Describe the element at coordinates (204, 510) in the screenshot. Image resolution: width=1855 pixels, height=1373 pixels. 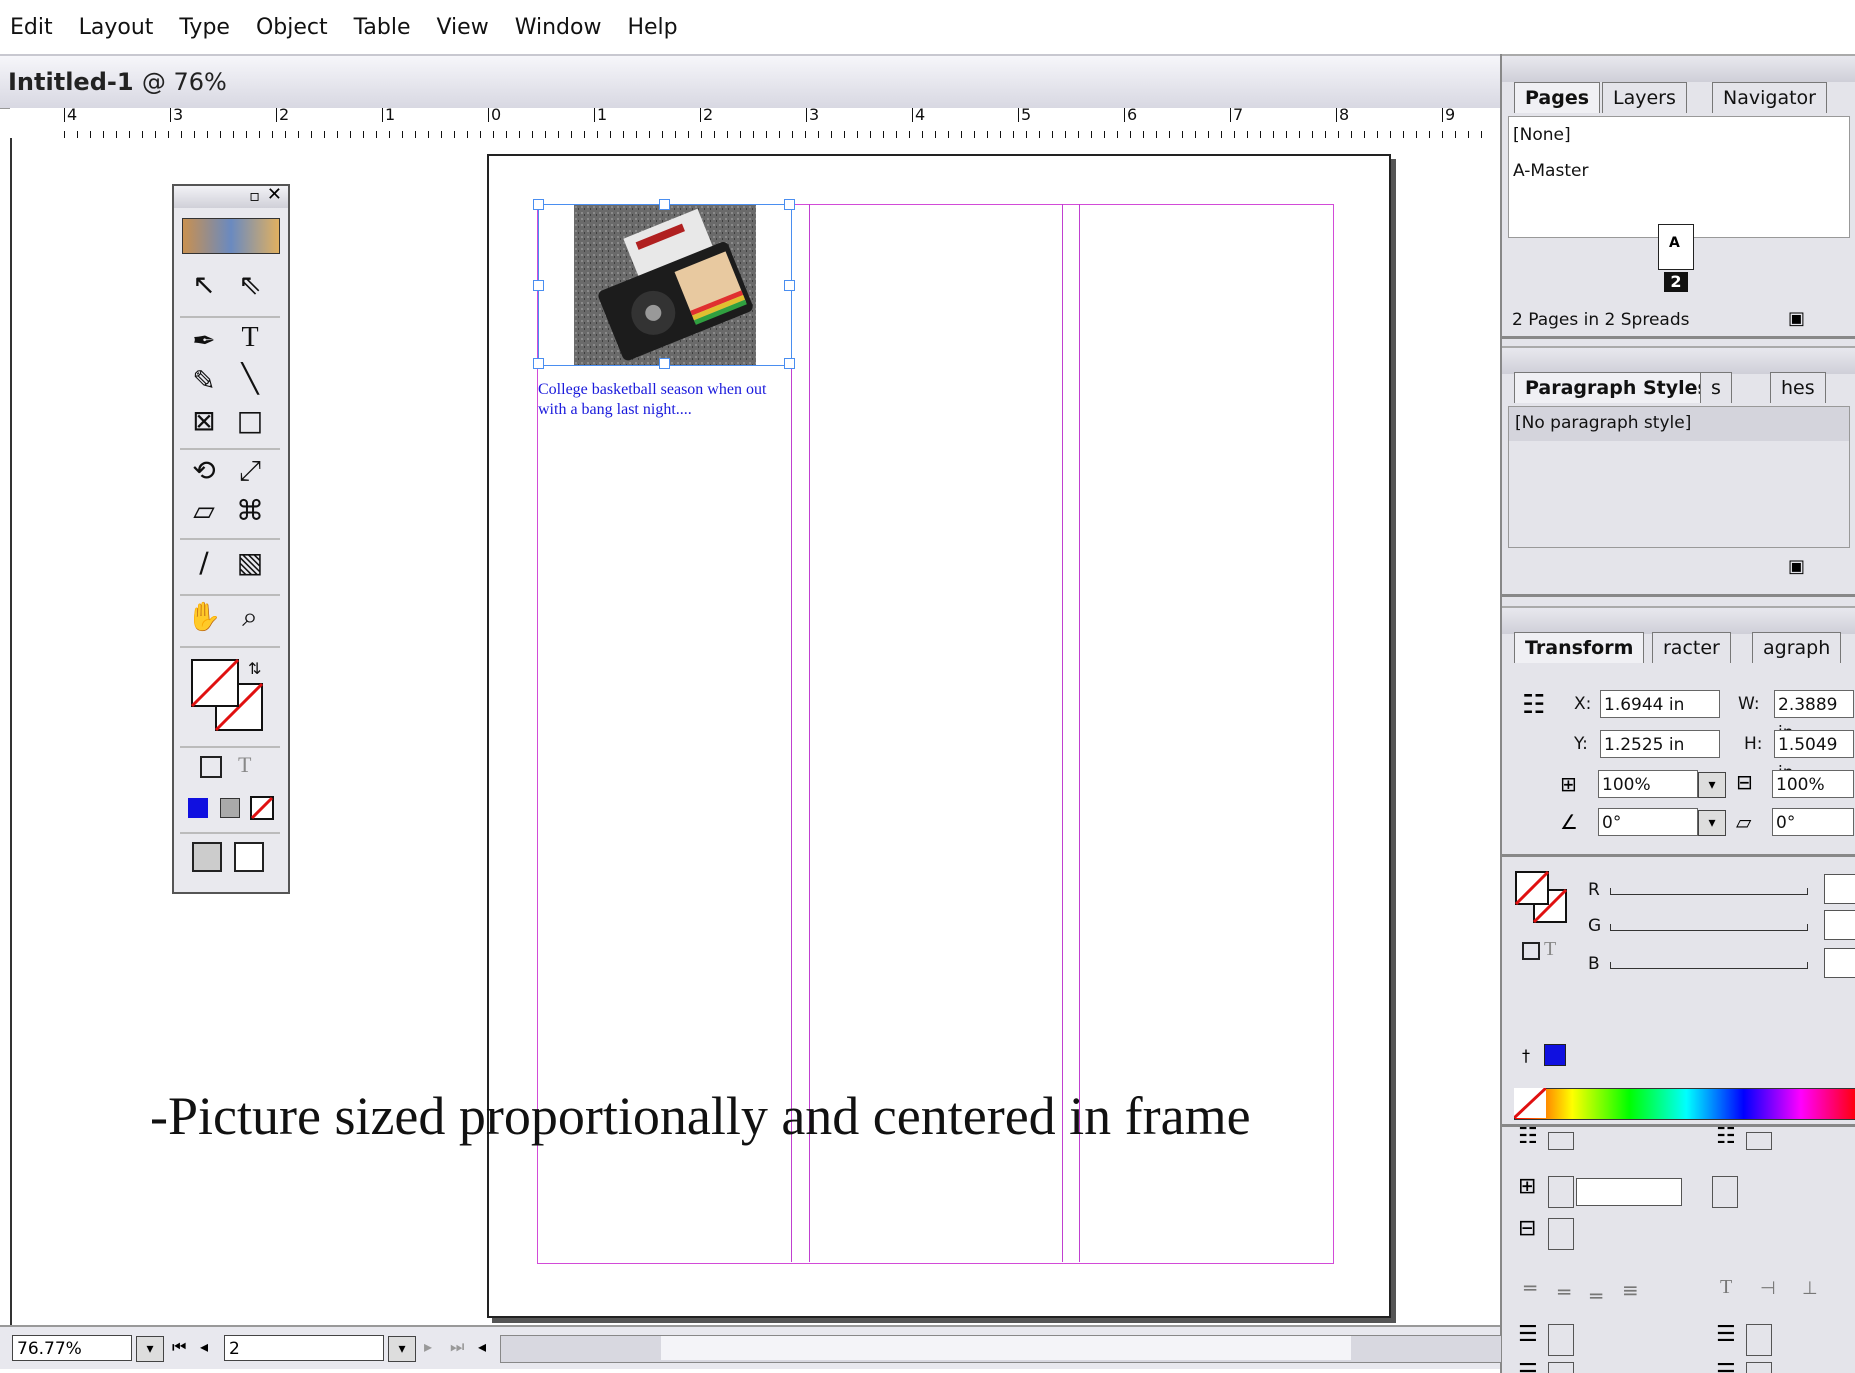
I see `shear-tool-icon: ▱` at that location.